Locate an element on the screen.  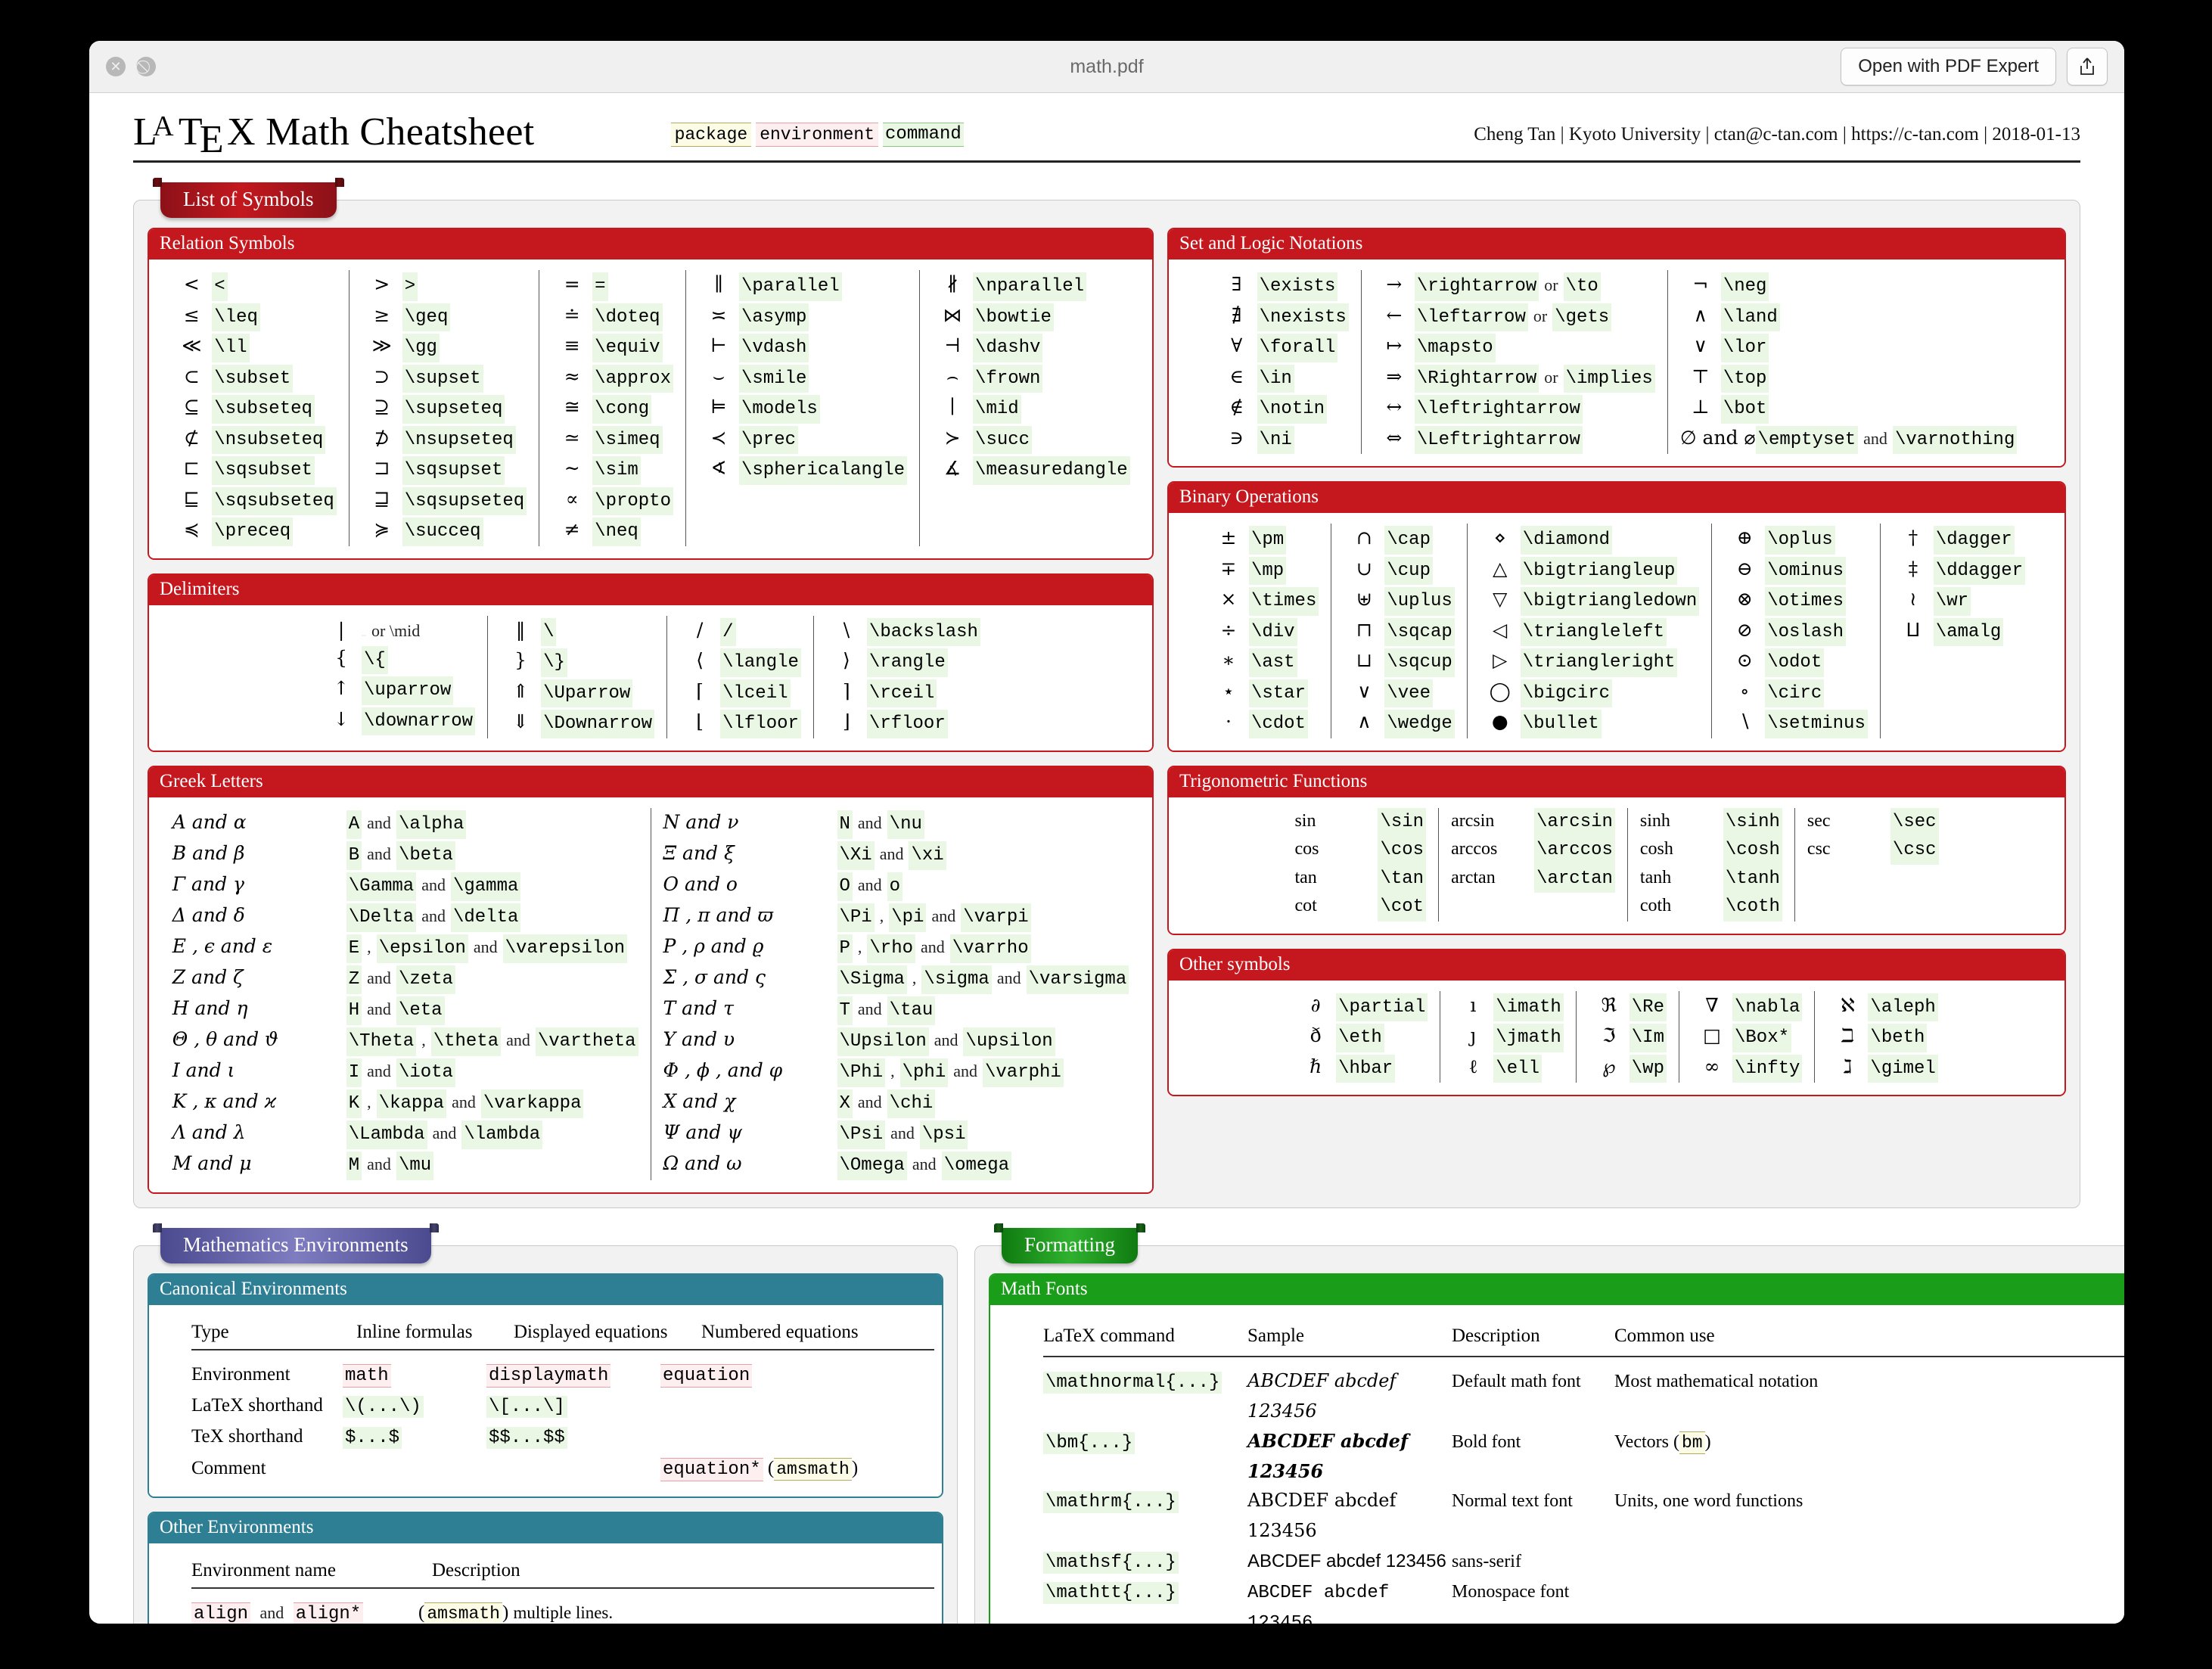
no-entry-icon: ⃠ is located at coordinates (146, 66).